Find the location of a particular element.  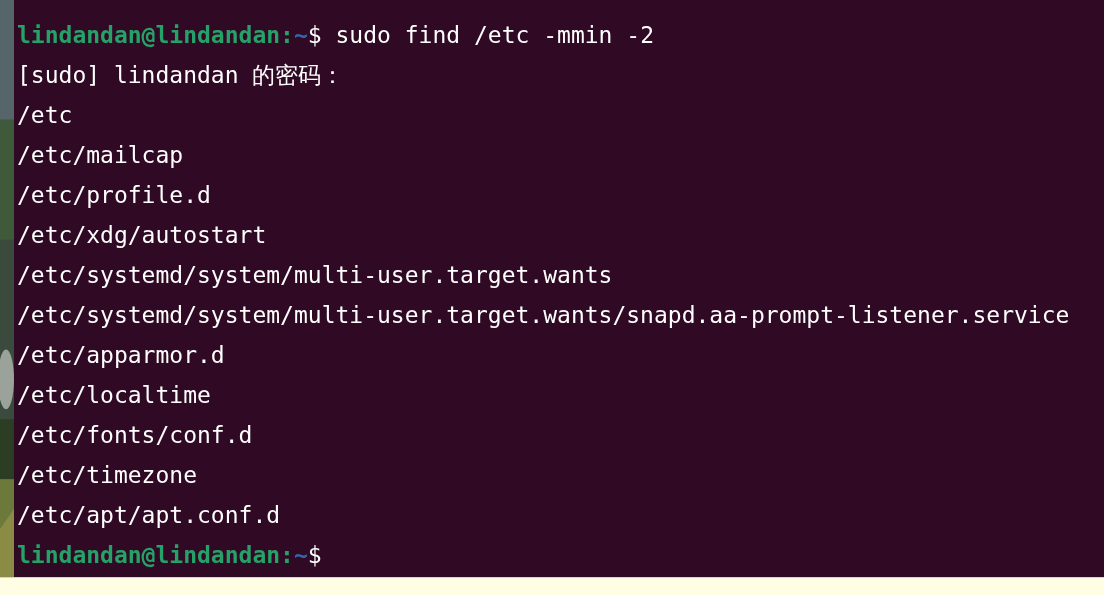

output-line: /etc/timezone is located at coordinates (107, 475).